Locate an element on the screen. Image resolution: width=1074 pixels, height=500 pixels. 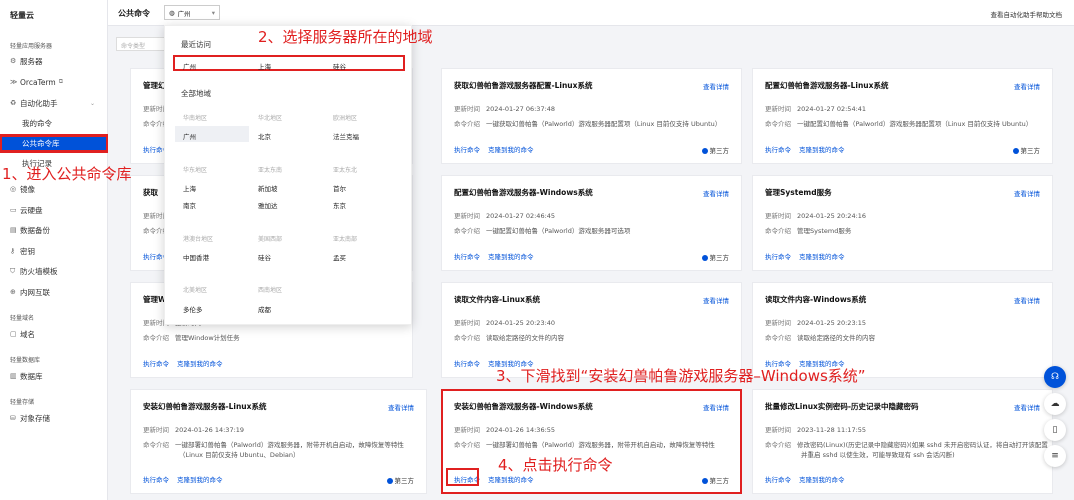
card-title: 批量修改Linux实例密码-历史记录中隐藏密码 is located at coordinates (842, 406).